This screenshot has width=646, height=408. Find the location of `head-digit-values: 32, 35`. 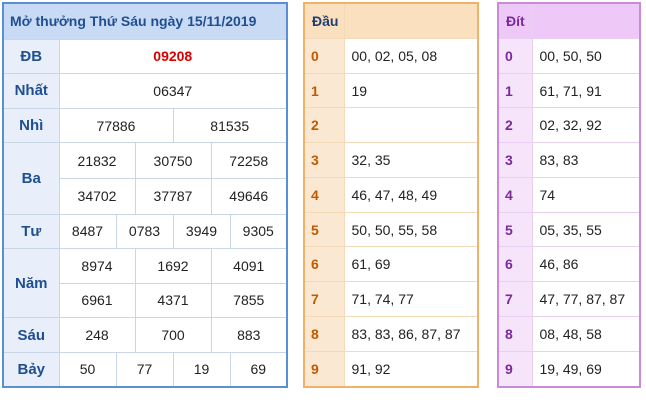

head-digit-values: 32, 35 is located at coordinates (411, 160).